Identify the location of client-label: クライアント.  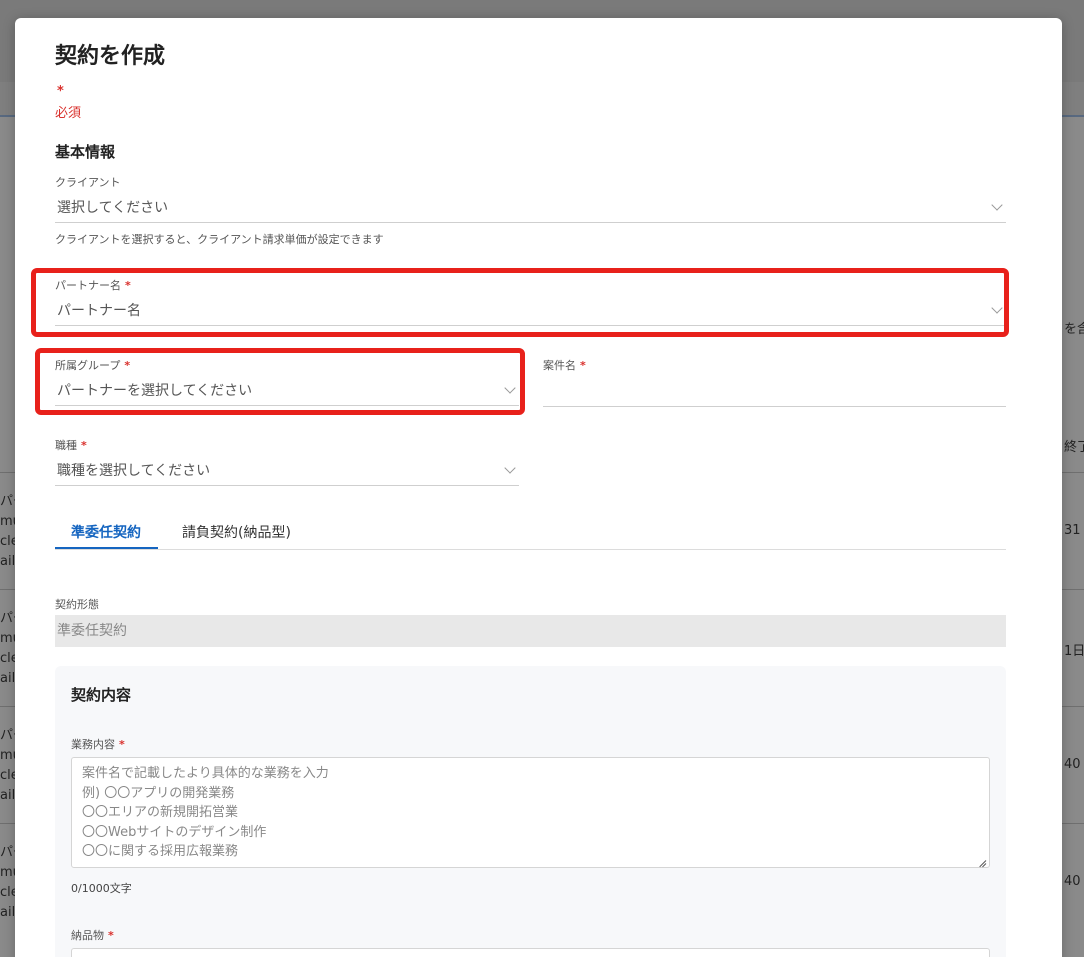
(88, 182).